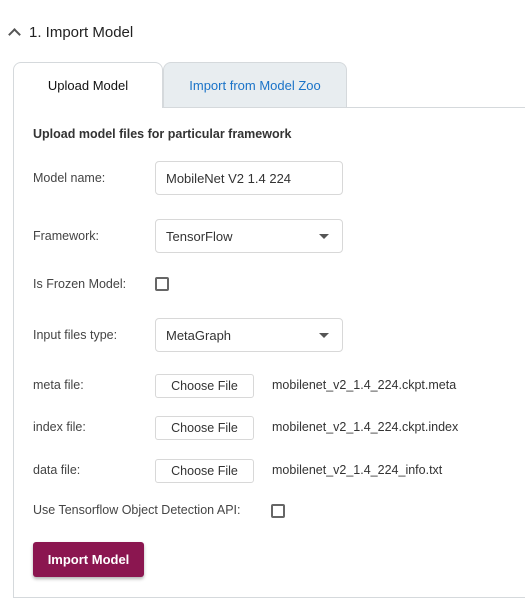 The height and width of the screenshot is (611, 525). Describe the element at coordinates (229, 178) in the screenshot. I see `model-name-value: MobileNet V2 1.4 224` at that location.